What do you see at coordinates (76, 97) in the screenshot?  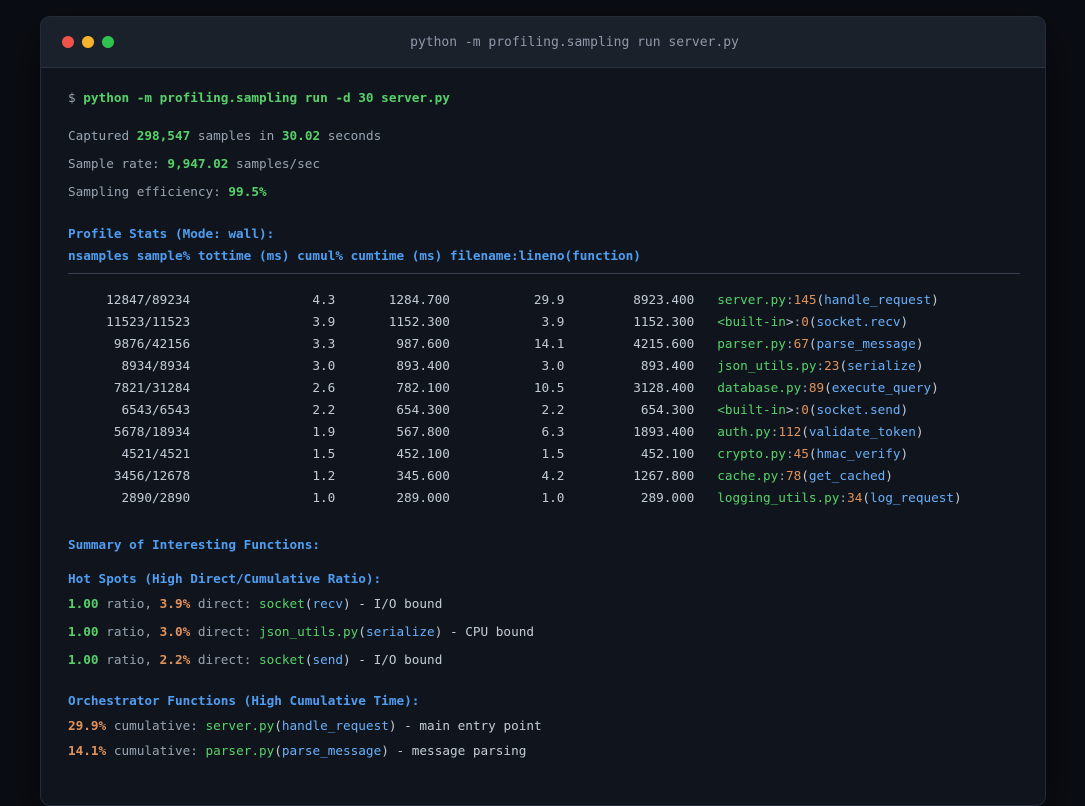 I see `prompt-symbol: $` at bounding box center [76, 97].